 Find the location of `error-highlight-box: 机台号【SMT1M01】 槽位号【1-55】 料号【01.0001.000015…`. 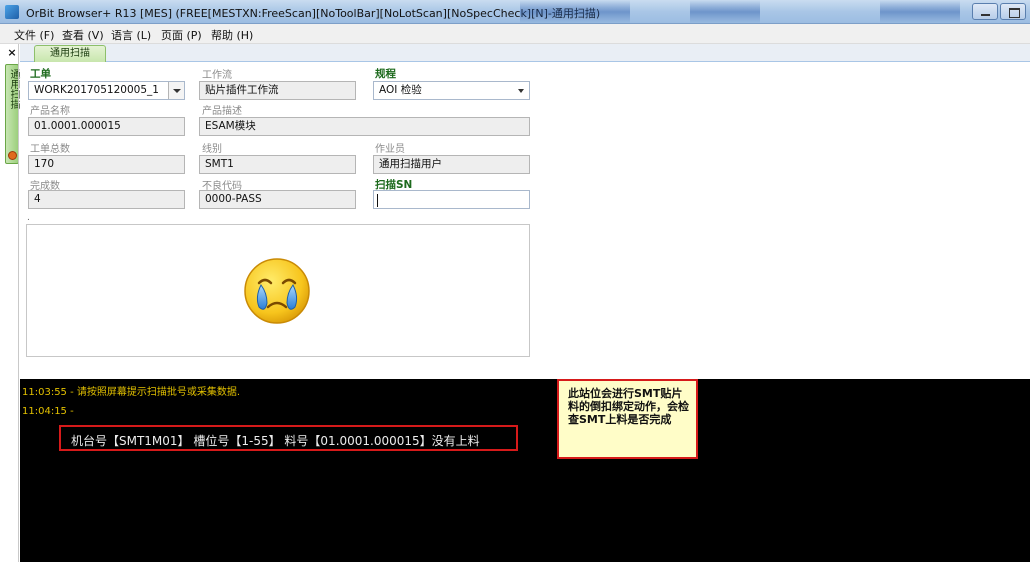

error-highlight-box: 机台号【SMT1M01】 槽位号【1-55】 料号【01.0001.000015… is located at coordinates (288, 438).